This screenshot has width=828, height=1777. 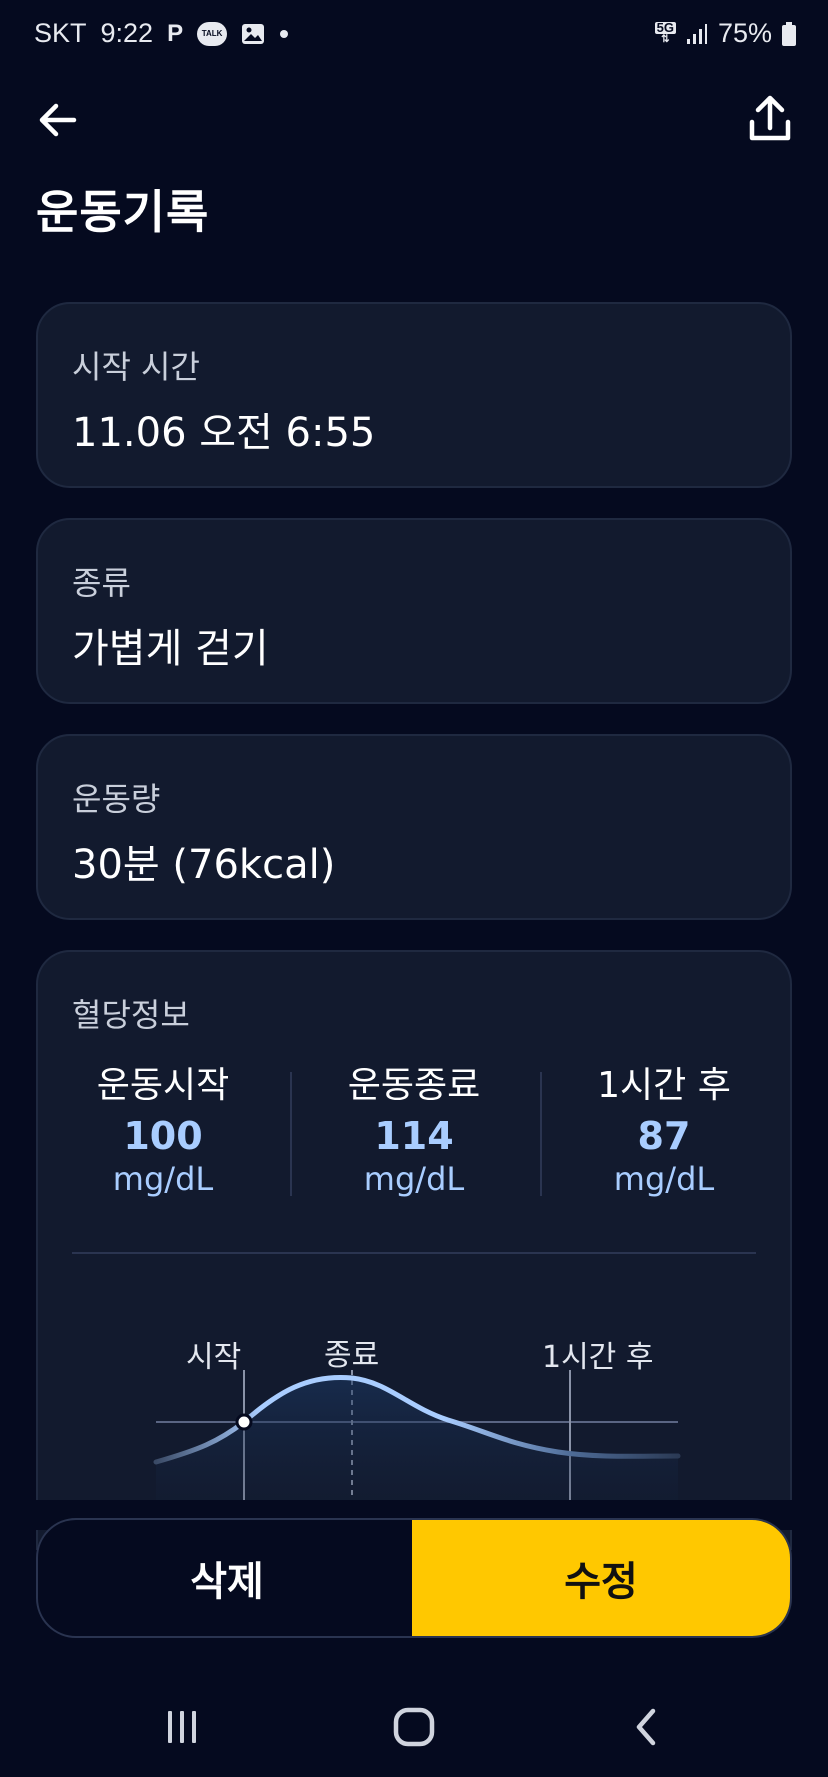 I want to click on kakaotalk-icon: TALK, so click(x=212, y=33).